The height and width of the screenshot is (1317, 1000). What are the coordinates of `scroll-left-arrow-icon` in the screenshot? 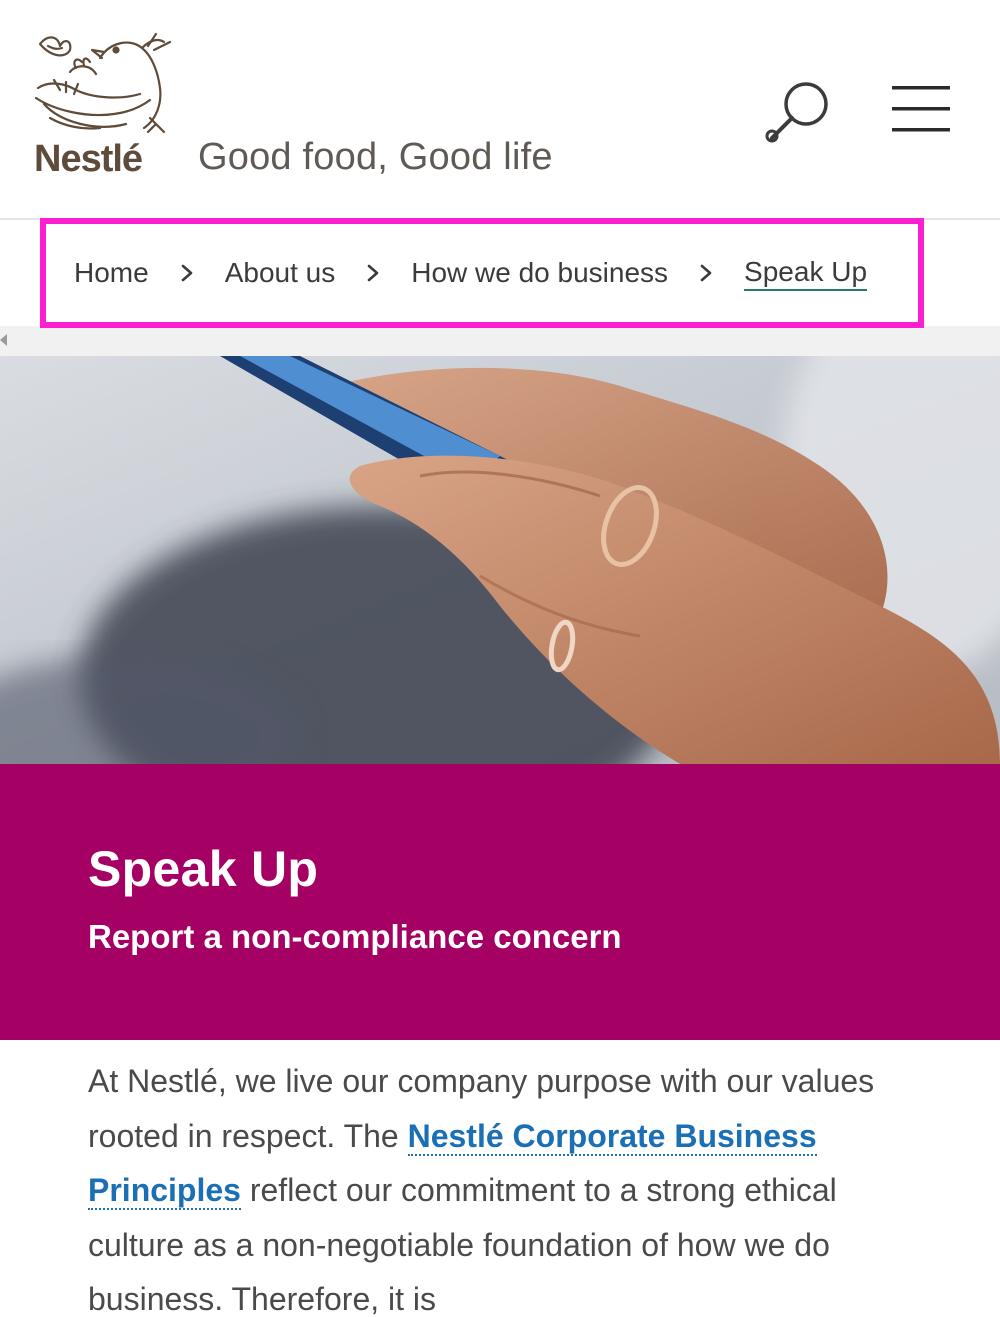 It's located at (3, 340).